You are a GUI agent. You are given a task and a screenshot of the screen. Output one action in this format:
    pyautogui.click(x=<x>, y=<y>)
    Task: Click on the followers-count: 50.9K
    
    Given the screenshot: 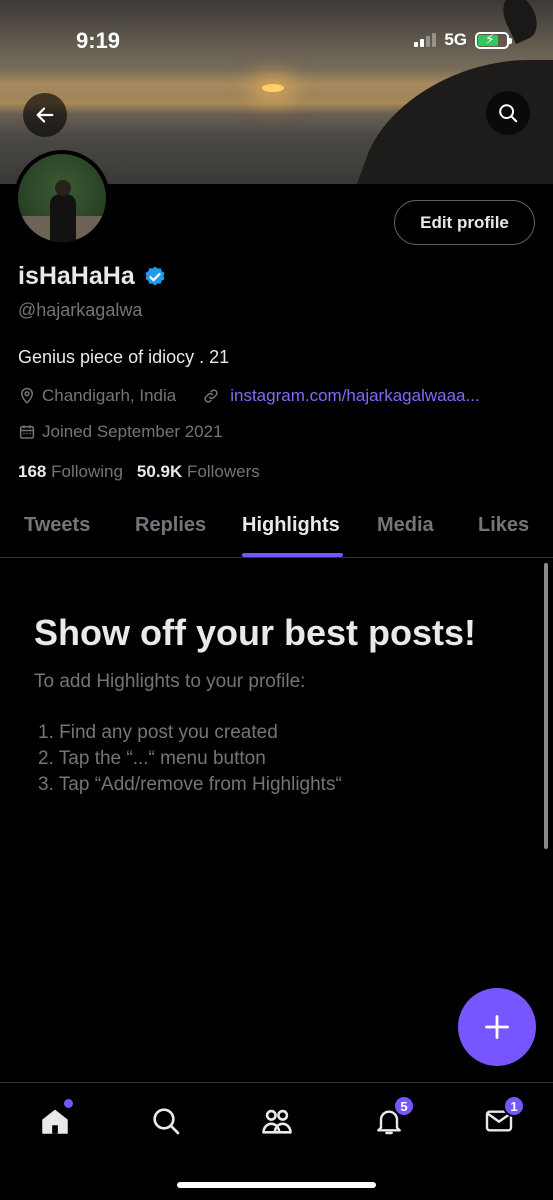 What is the action you would take?
    pyautogui.click(x=159, y=471)
    